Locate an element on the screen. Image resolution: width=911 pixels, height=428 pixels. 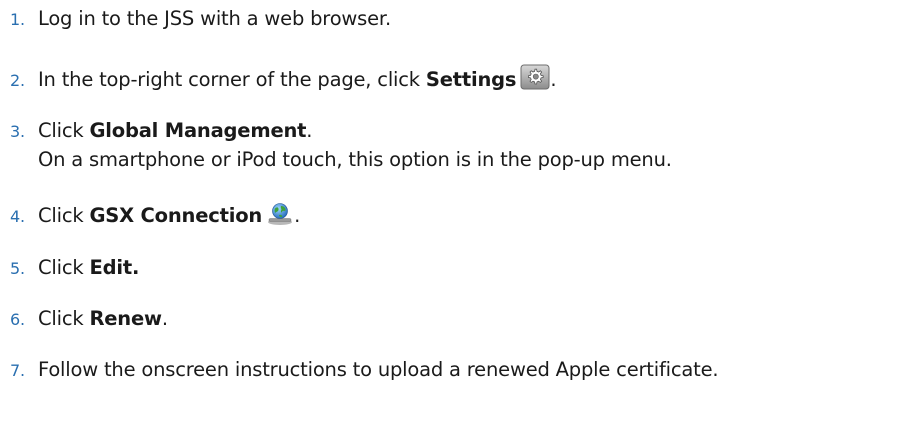
step-number: 5. is located at coordinates (17, 268).